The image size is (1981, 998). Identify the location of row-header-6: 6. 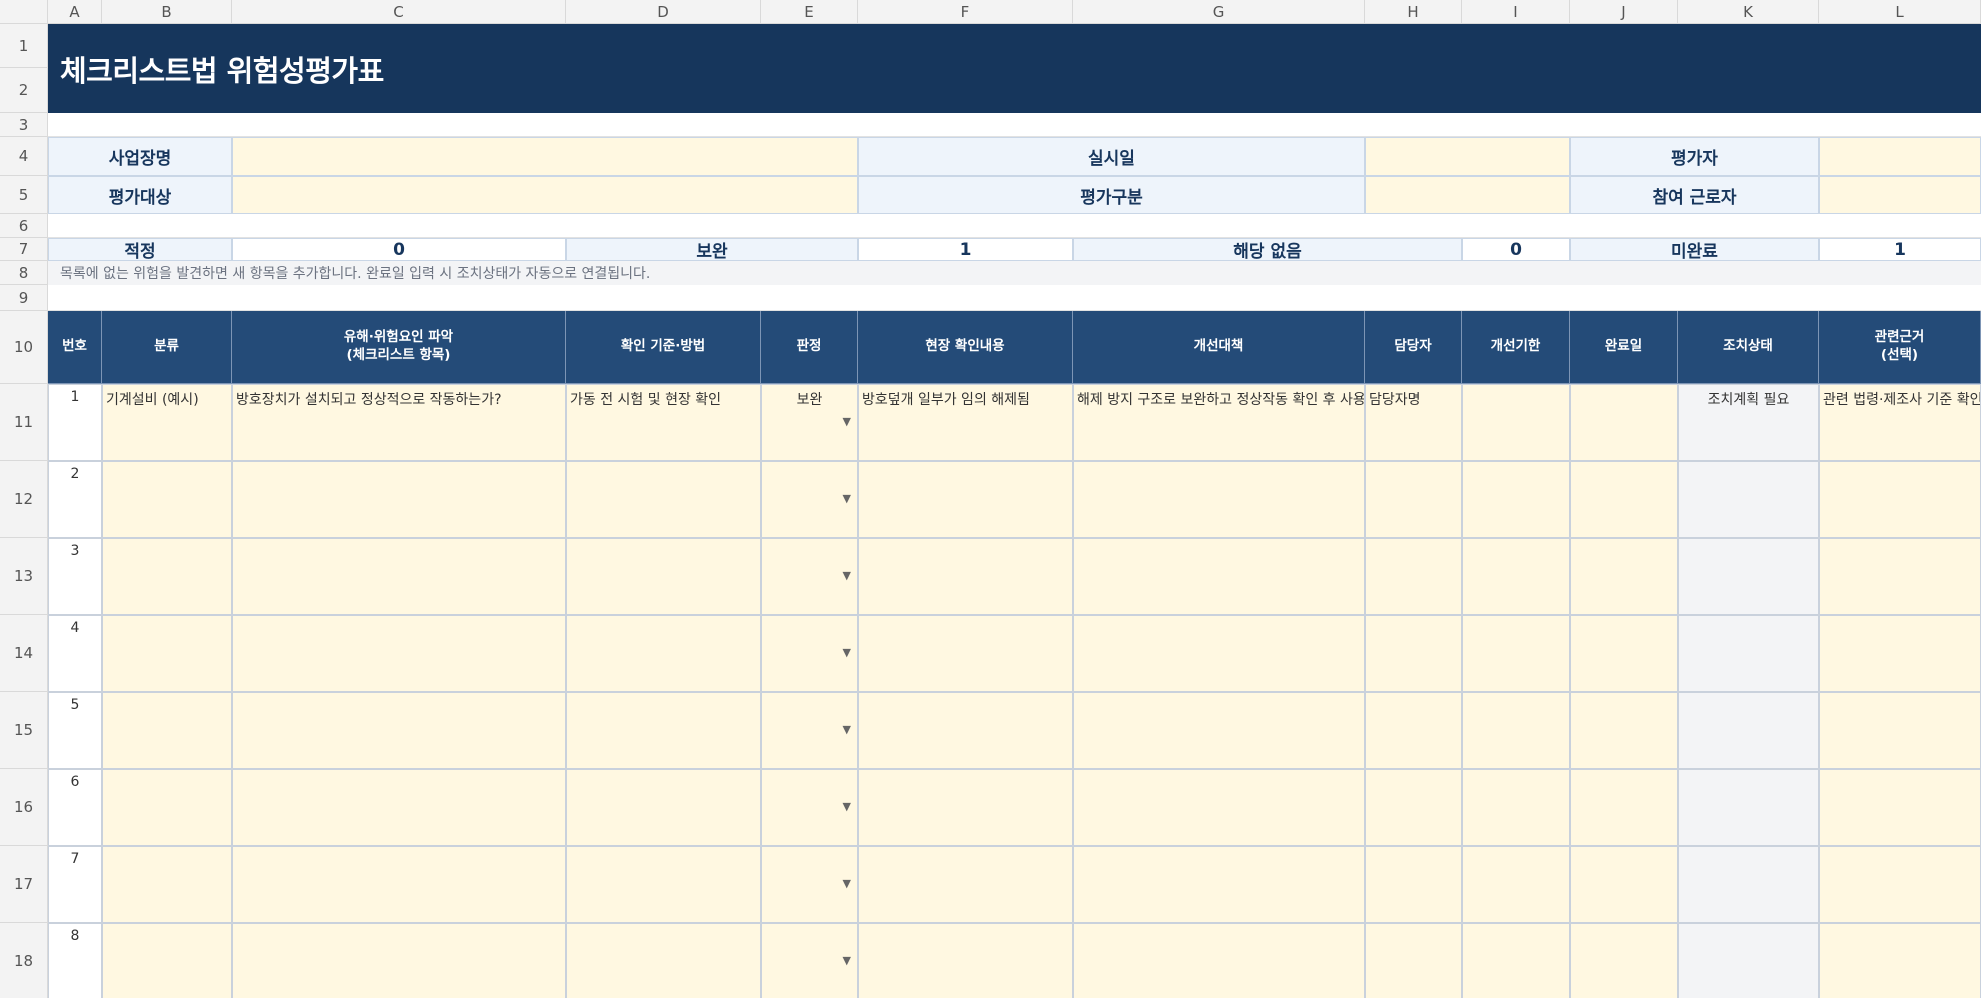
(24, 226).